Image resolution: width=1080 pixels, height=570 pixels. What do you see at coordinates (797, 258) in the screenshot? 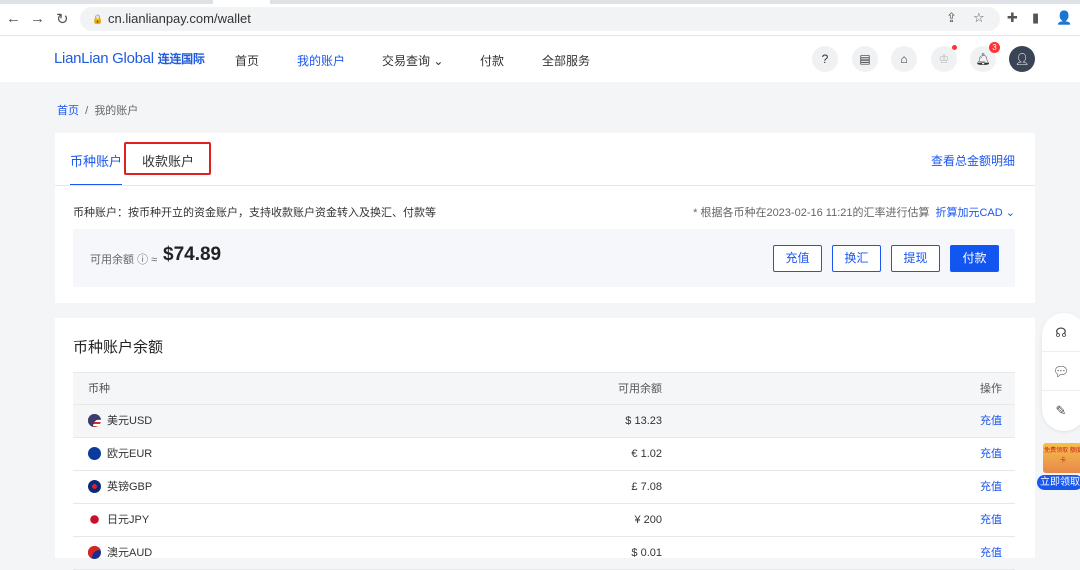
I see `top-up-button: 充值` at bounding box center [797, 258].